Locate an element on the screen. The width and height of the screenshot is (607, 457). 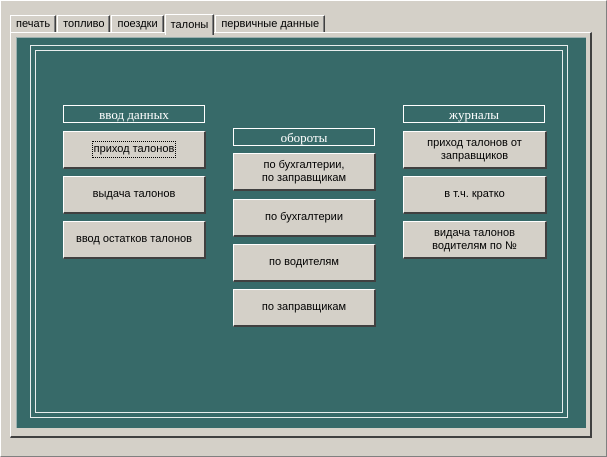
coupon-balance-input-button: ввод остатков талонов is located at coordinates (134, 240).